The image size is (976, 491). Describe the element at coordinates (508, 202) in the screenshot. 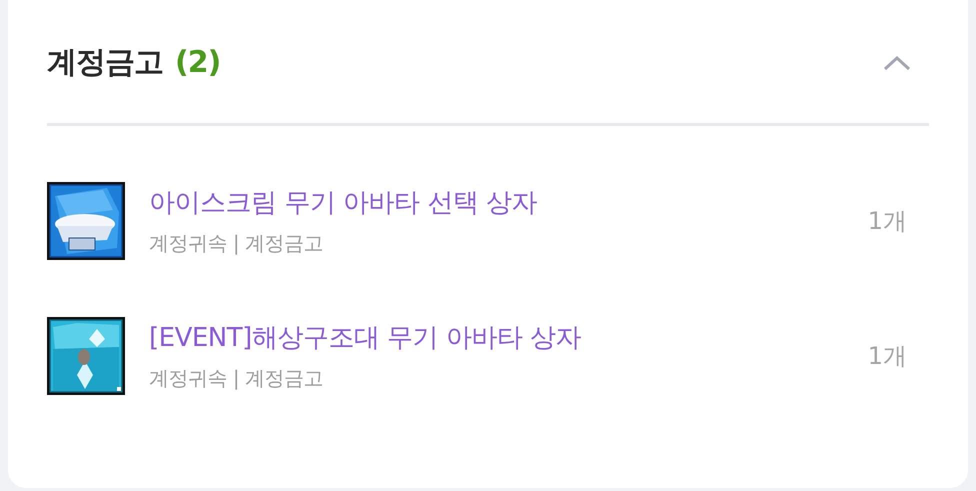

I see `item-name: 아이스크림 무기 아바타 선택 상자` at that location.